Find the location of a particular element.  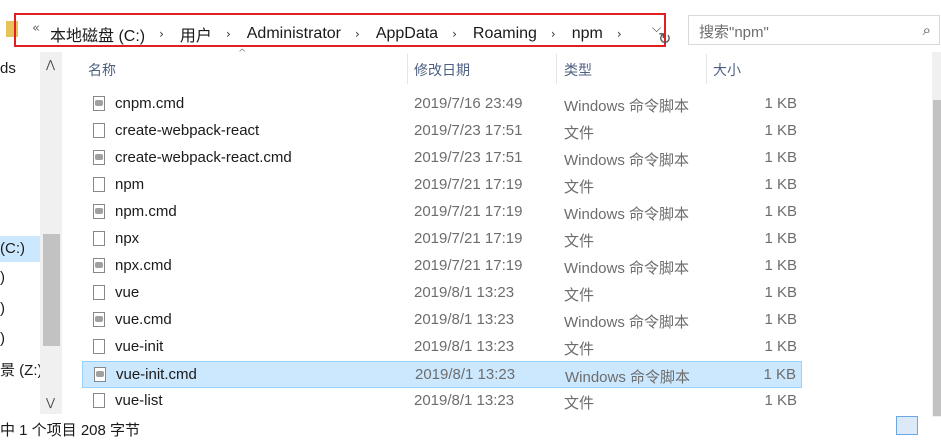

nav-item-network-drive-z: 景 (Z:) is located at coordinates (21, 369).